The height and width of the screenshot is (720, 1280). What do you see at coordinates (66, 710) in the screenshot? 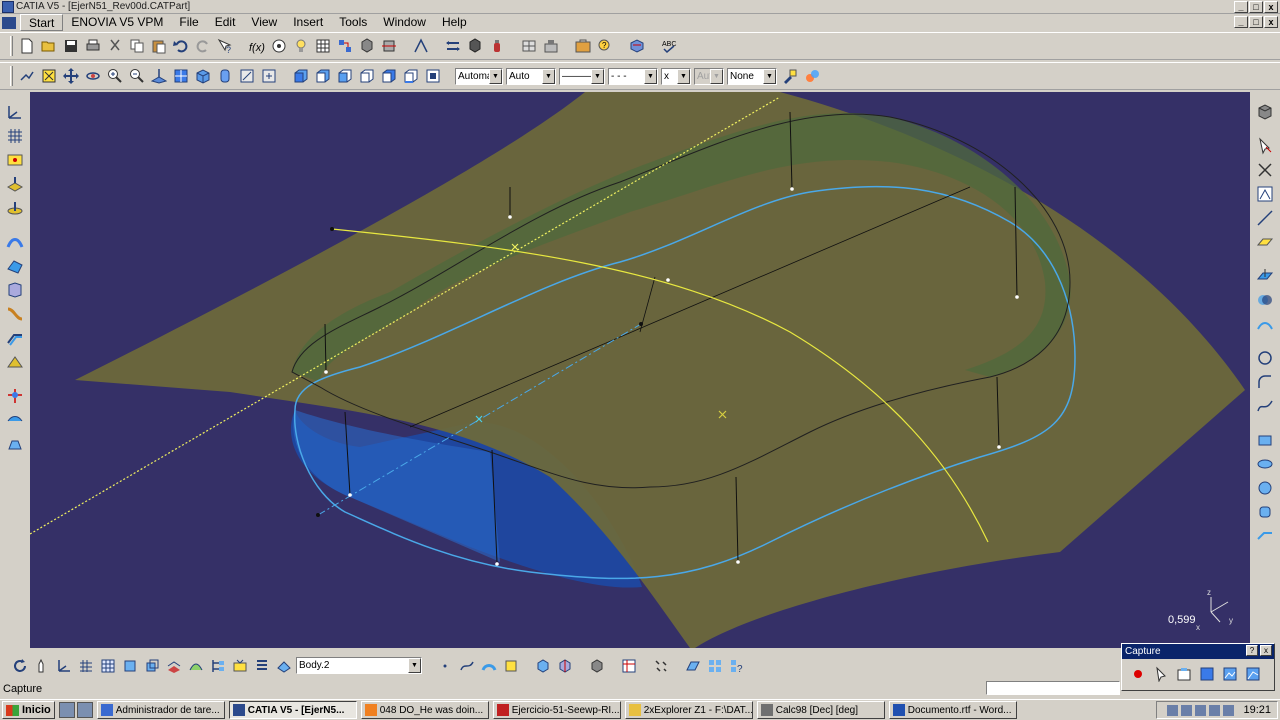
I see `quick-launch-desktop-icon` at bounding box center [66, 710].